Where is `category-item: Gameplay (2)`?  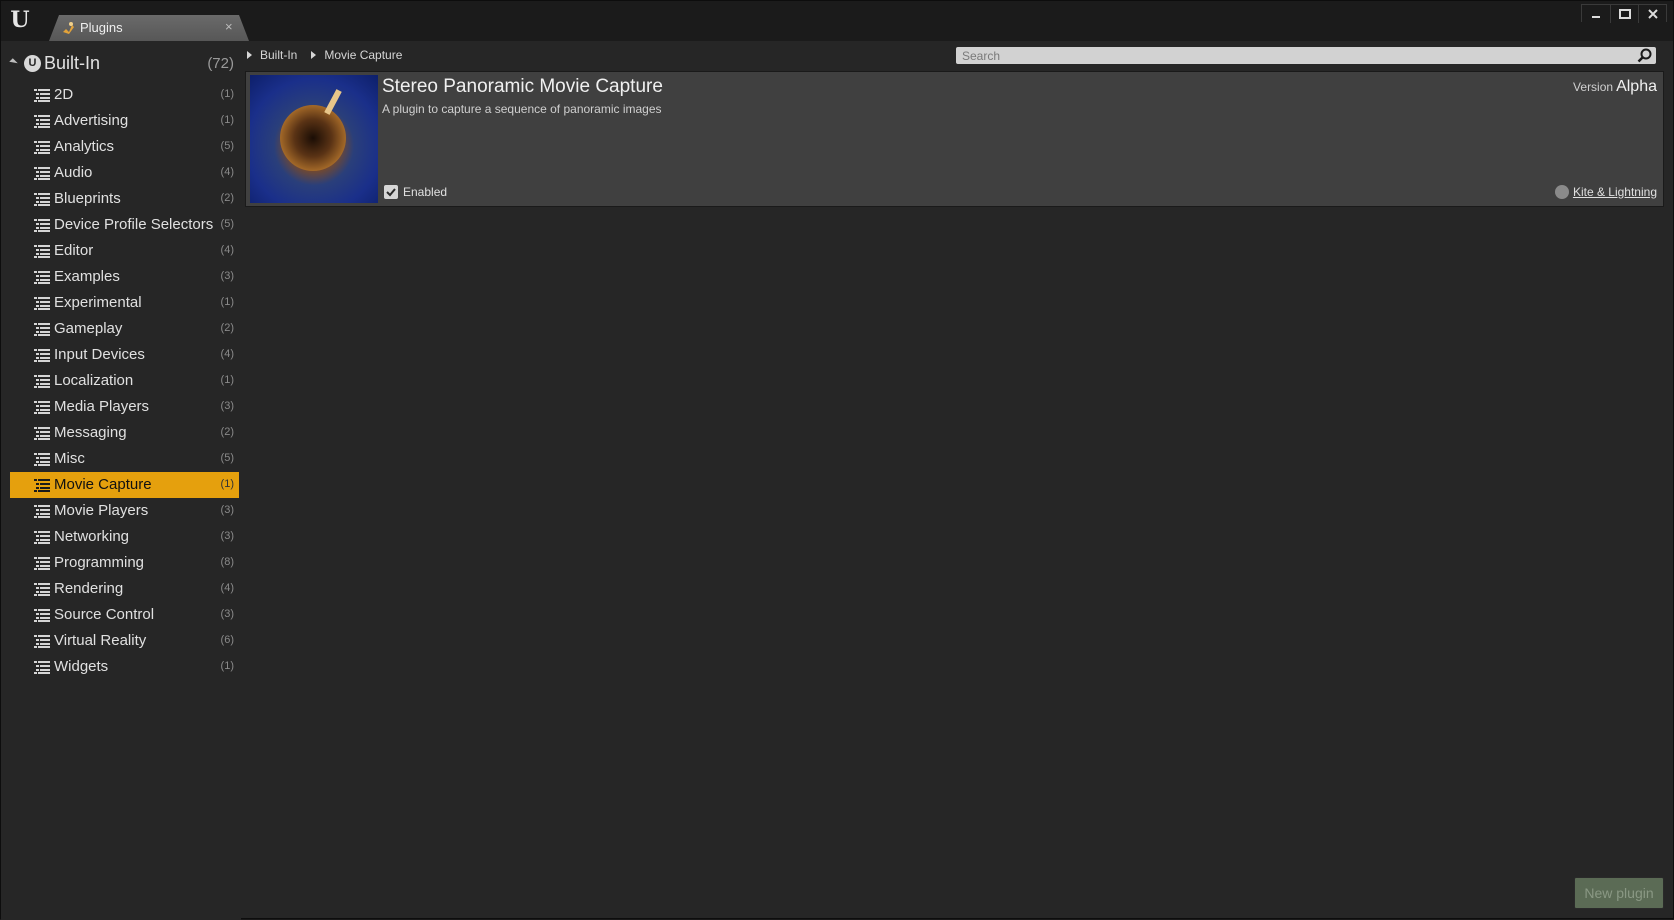
category-item: Gameplay (2) is located at coordinates (124, 329).